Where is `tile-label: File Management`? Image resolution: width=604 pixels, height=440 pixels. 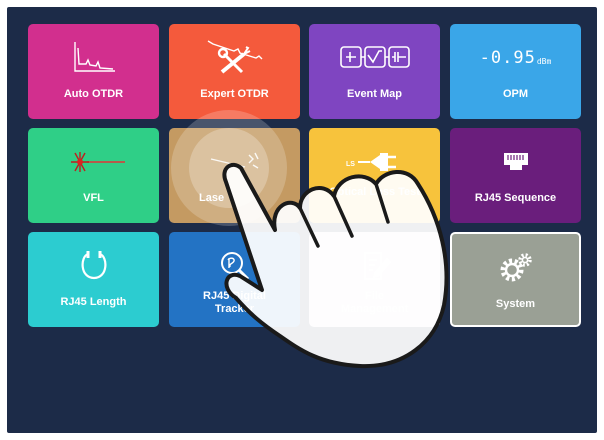
tile-label: File Management is located at coordinates (375, 302).